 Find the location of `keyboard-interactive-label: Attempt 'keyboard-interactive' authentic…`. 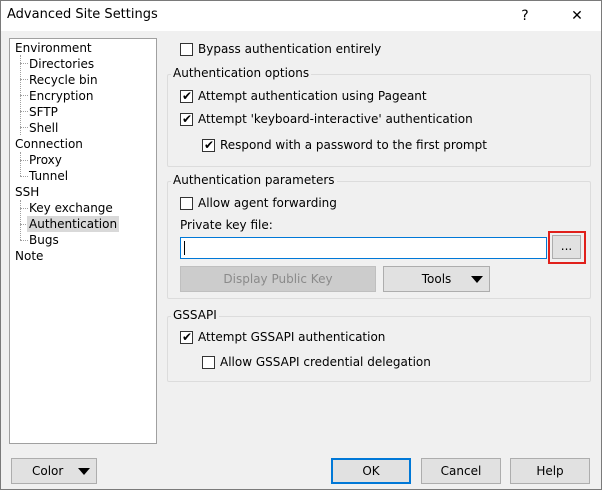

keyboard-interactive-label: Attempt 'keyboard-interactive' authentic… is located at coordinates (335, 119).